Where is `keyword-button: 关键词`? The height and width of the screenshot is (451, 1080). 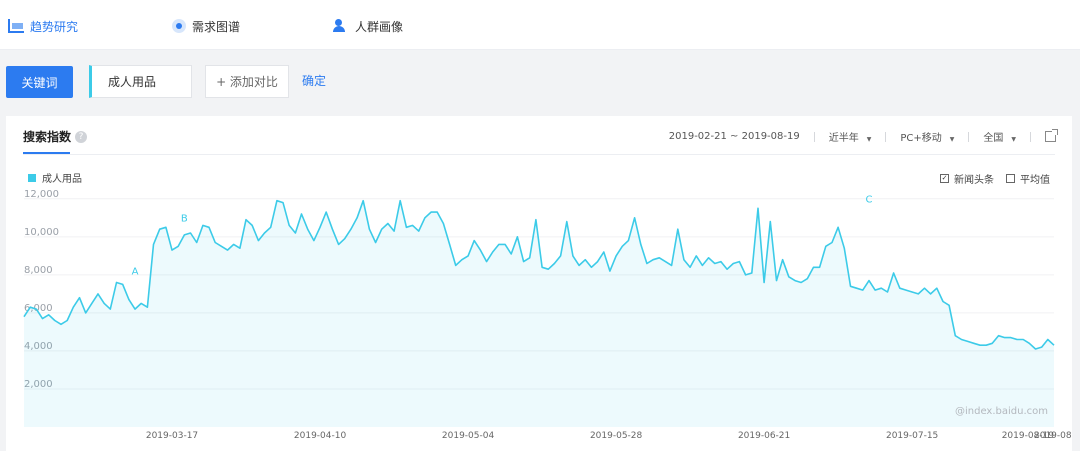
keyword-button: 关键词 is located at coordinates (39, 82).